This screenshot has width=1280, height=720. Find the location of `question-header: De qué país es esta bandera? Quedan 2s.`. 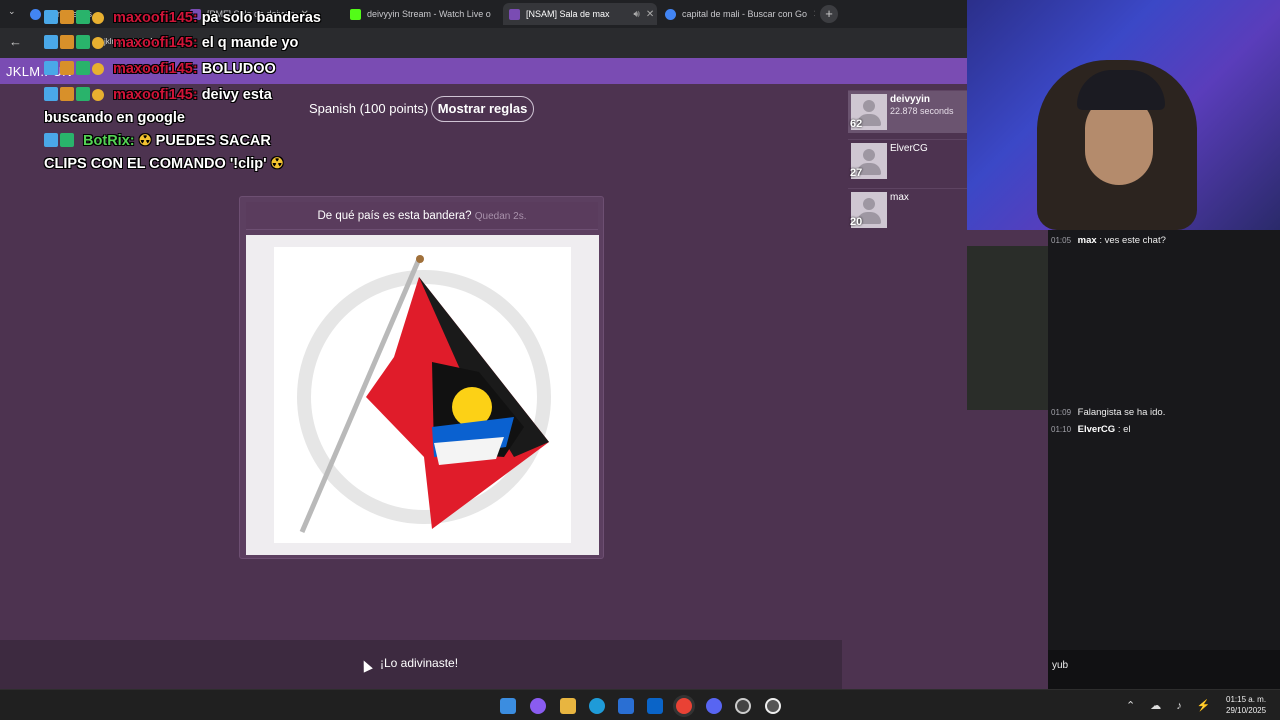

question-header: De qué país es esta bandera? Quedan 2s. is located at coordinates (422, 216).